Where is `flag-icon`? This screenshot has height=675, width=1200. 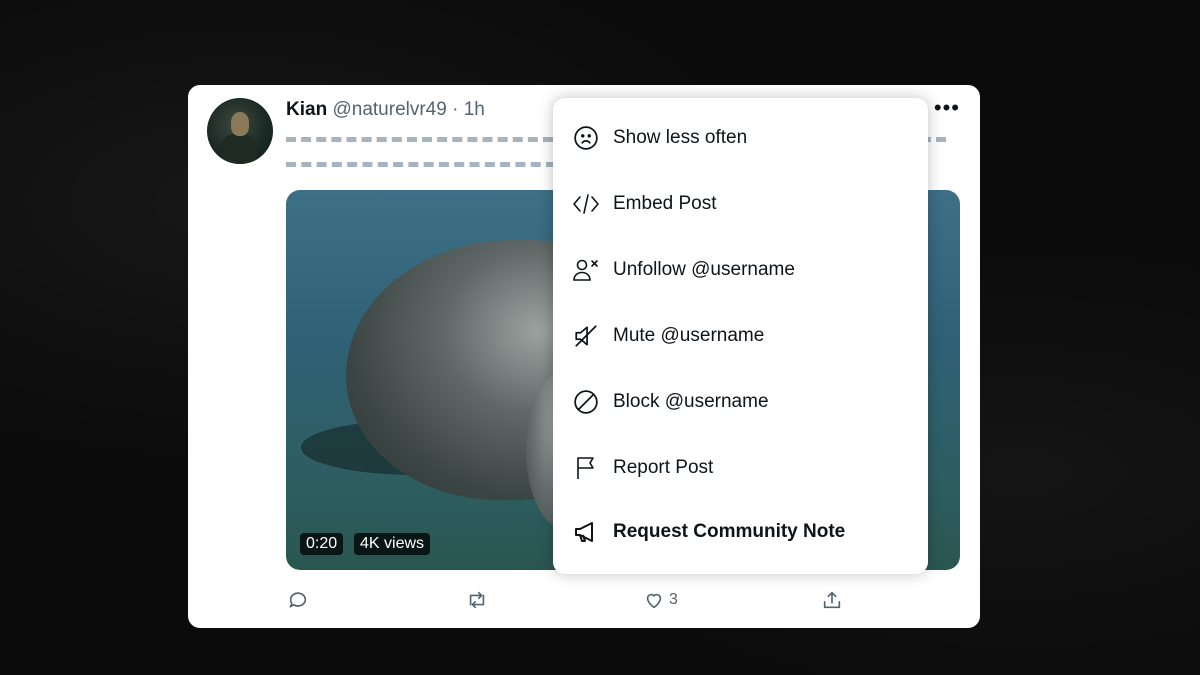 flag-icon is located at coordinates (586, 468).